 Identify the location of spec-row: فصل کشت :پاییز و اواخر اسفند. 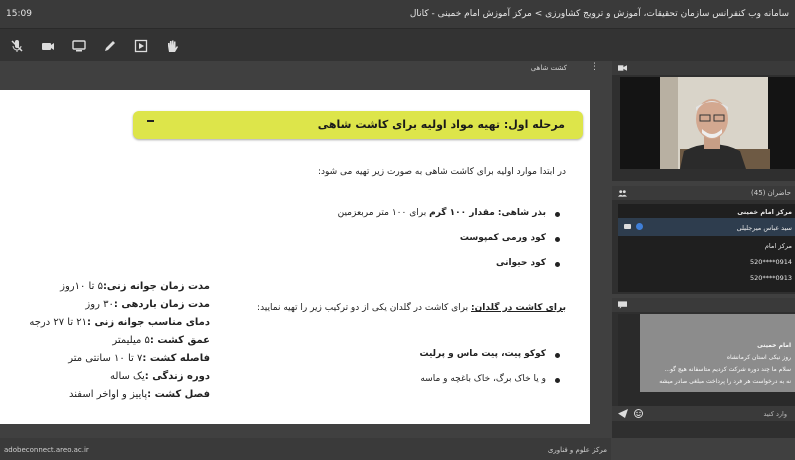
(105, 398).